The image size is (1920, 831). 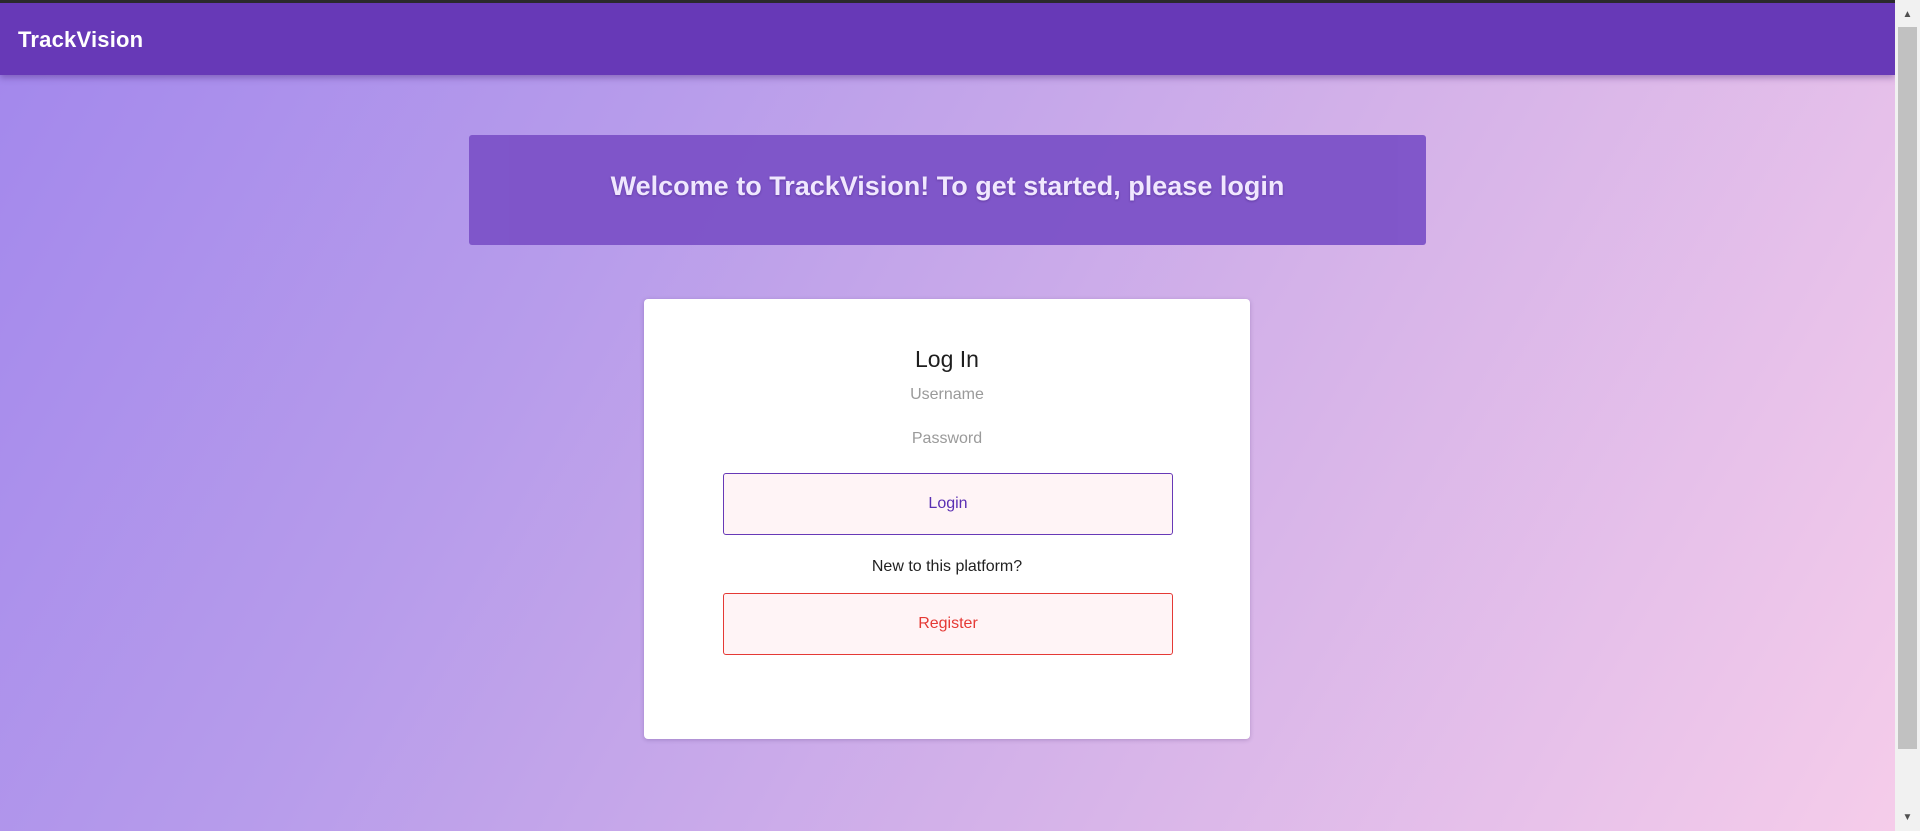 I want to click on login-button: Login, so click(x=948, y=504).